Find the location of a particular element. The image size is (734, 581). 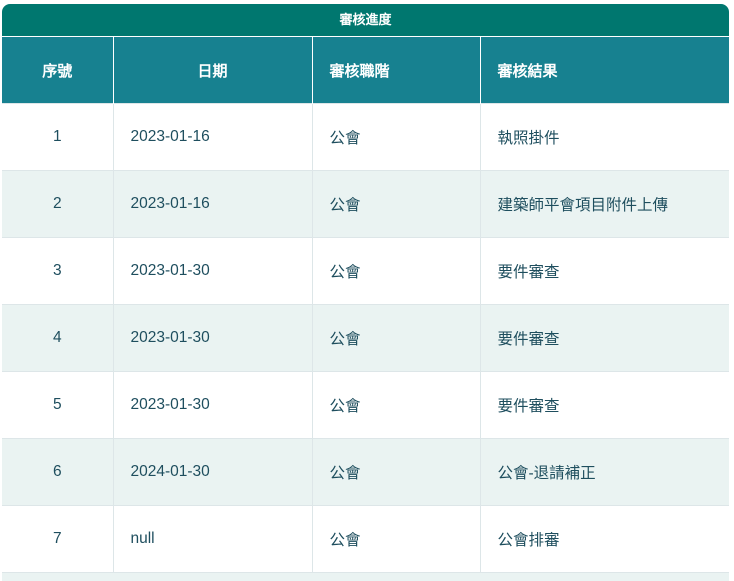

table-row: 6 2024-01-30 公會 公會-退請補正 is located at coordinates (365, 472).